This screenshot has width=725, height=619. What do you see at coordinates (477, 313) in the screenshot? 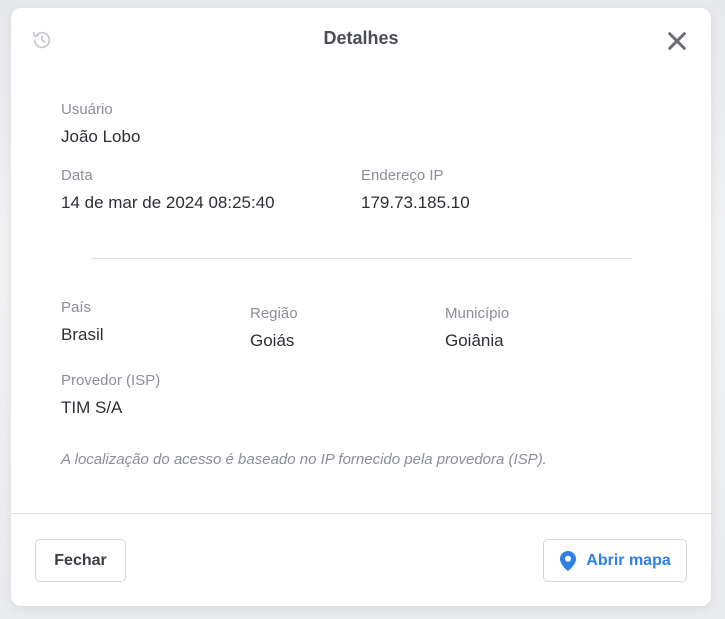
I see `city-label: Município` at bounding box center [477, 313].